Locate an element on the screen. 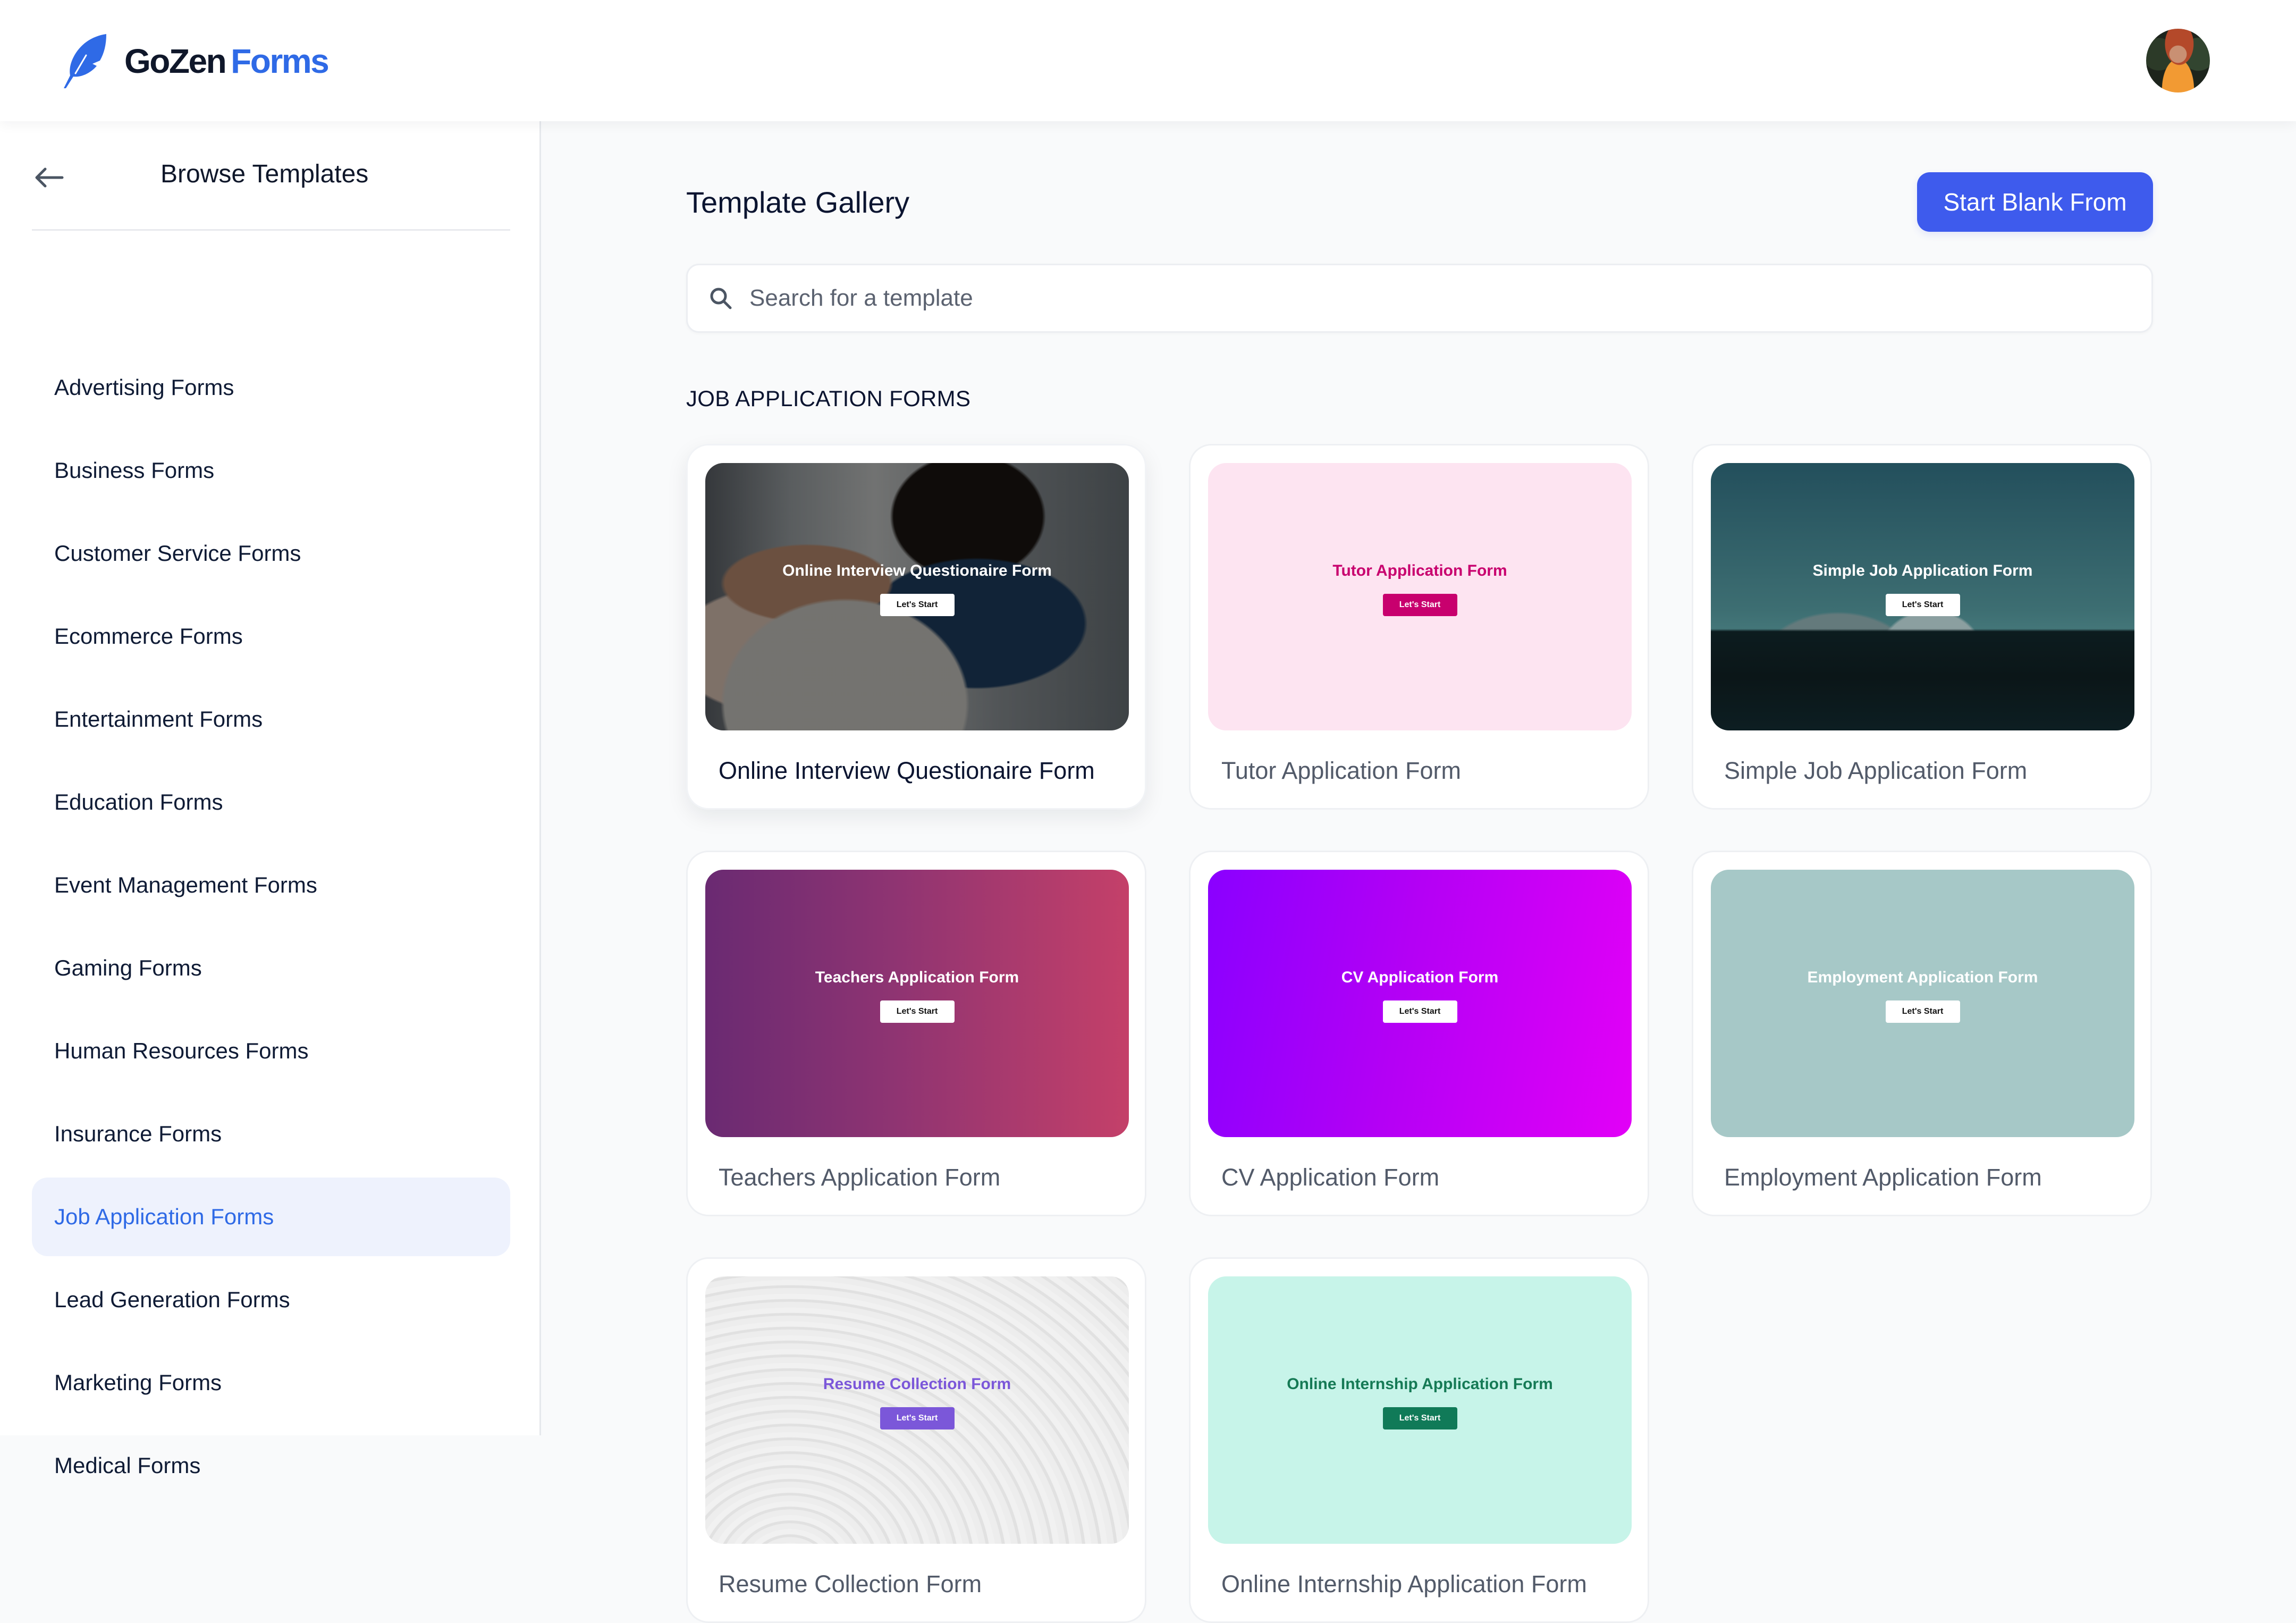  brand-name-part2: Forms is located at coordinates (280, 61).